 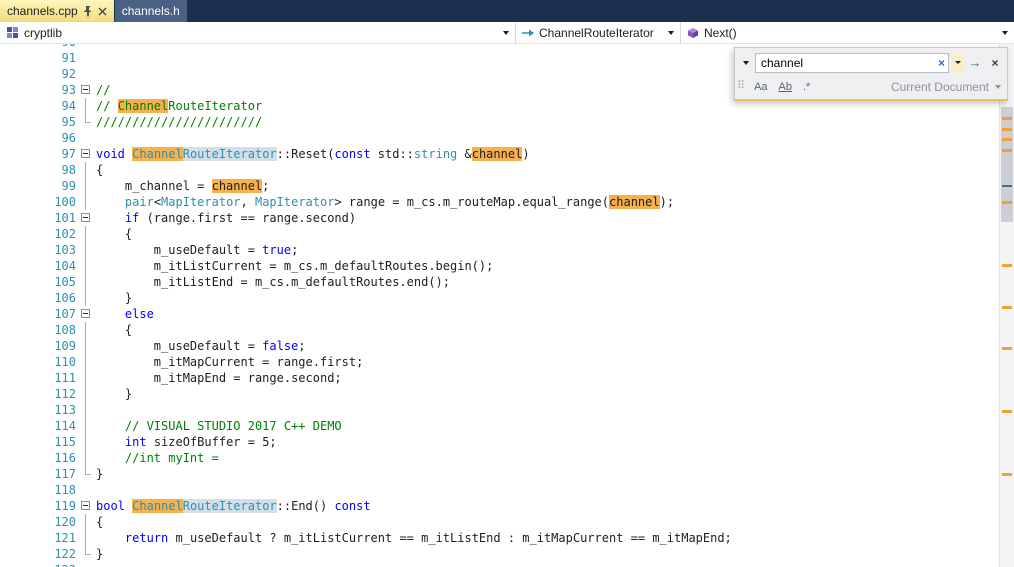 What do you see at coordinates (237, 186) in the screenshot?
I see `search-match: channel` at bounding box center [237, 186].